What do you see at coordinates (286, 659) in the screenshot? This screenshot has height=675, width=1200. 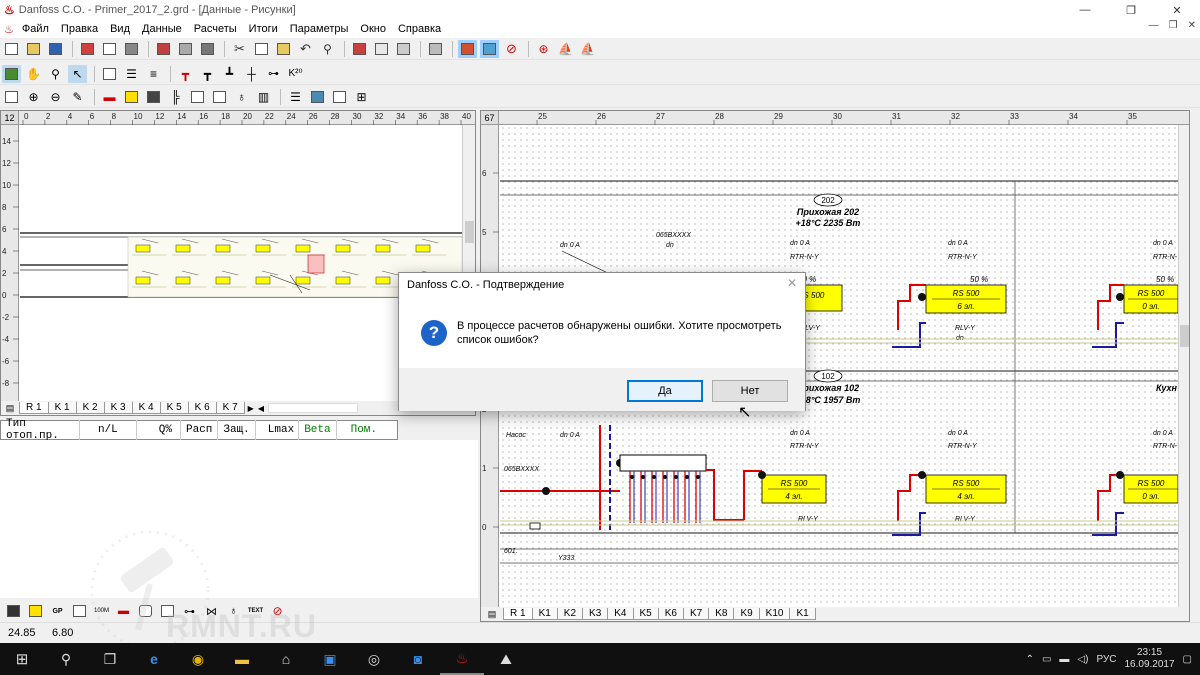 I see `store-icon: ⌂` at bounding box center [286, 659].